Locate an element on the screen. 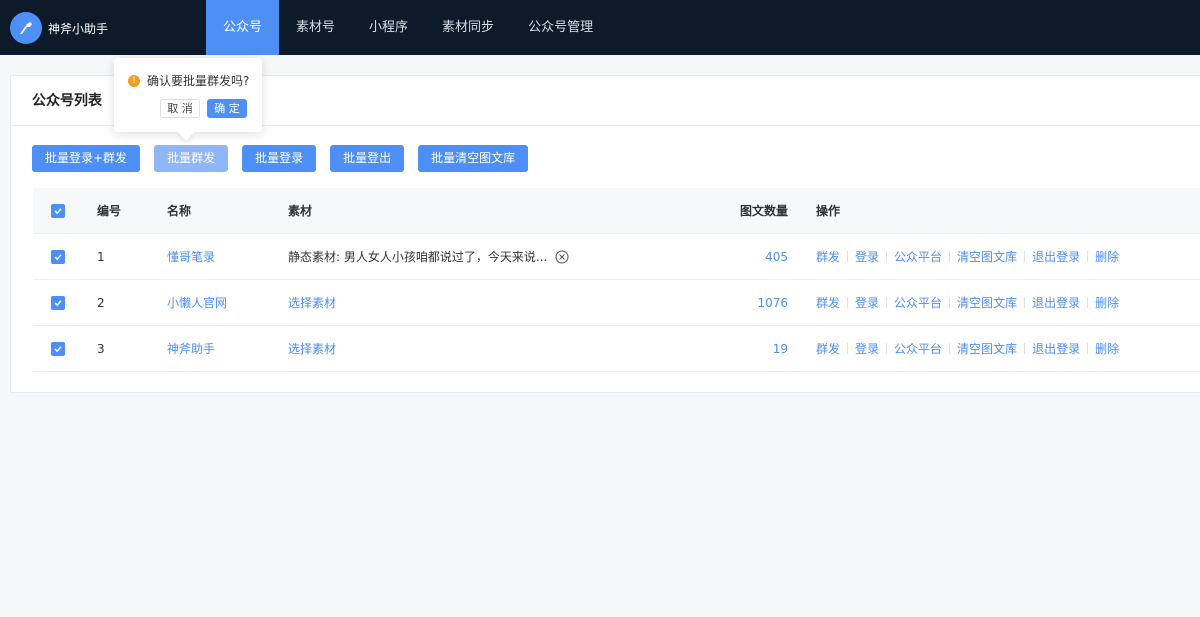 Image resolution: width=1200 pixels, height=617 pixels. article-count: 405 is located at coordinates (703, 257).